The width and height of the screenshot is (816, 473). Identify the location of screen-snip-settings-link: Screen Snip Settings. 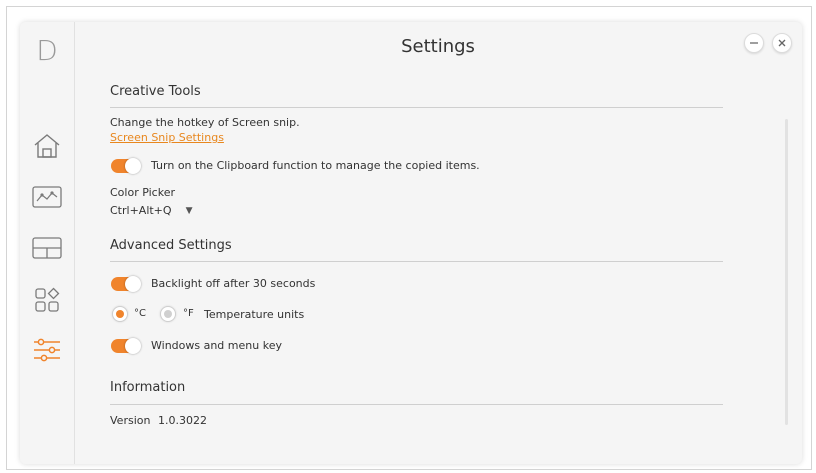
(167, 137).